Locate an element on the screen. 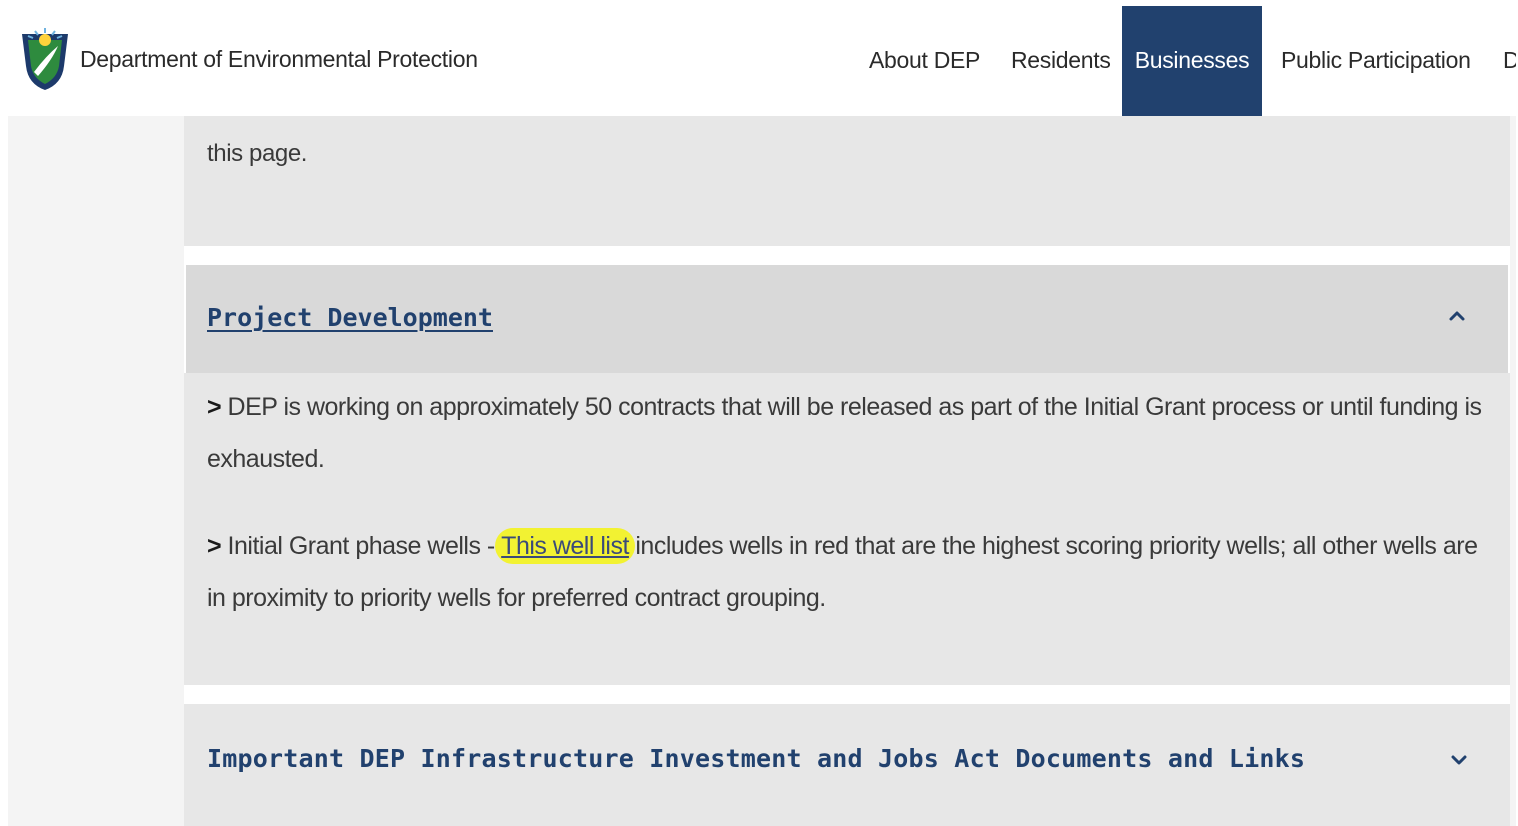 The width and height of the screenshot is (1518, 826). nav-businesses: Businesses is located at coordinates (1192, 61).